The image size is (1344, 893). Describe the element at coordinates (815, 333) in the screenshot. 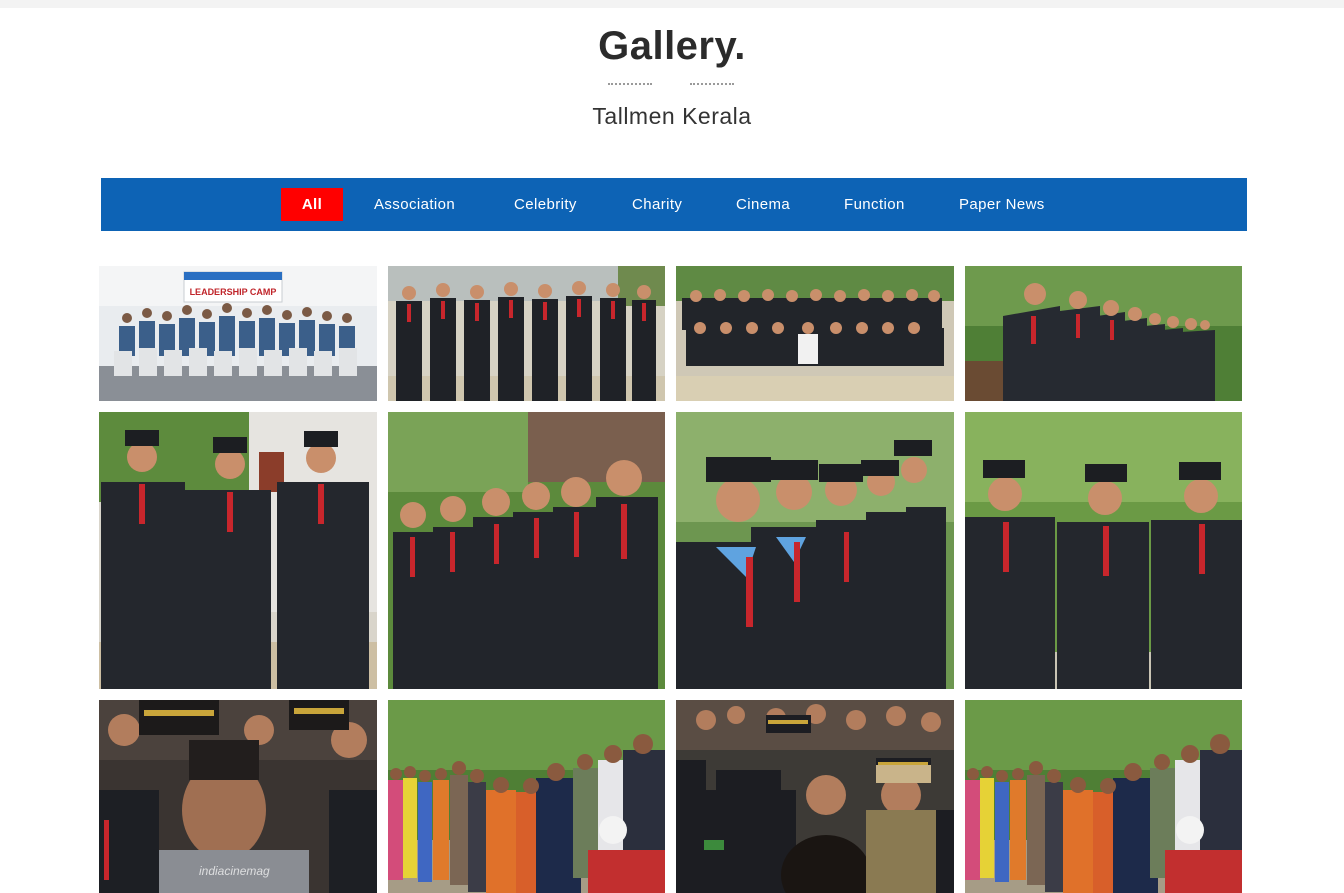

I see `gallery-photo-uniform-seated` at that location.